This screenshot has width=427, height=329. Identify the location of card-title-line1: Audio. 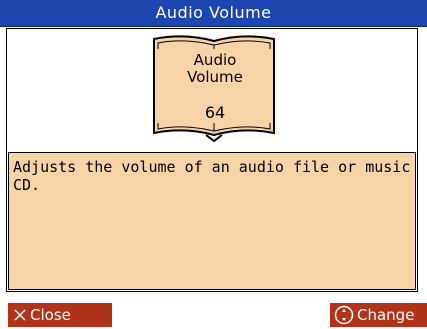
(215, 60).